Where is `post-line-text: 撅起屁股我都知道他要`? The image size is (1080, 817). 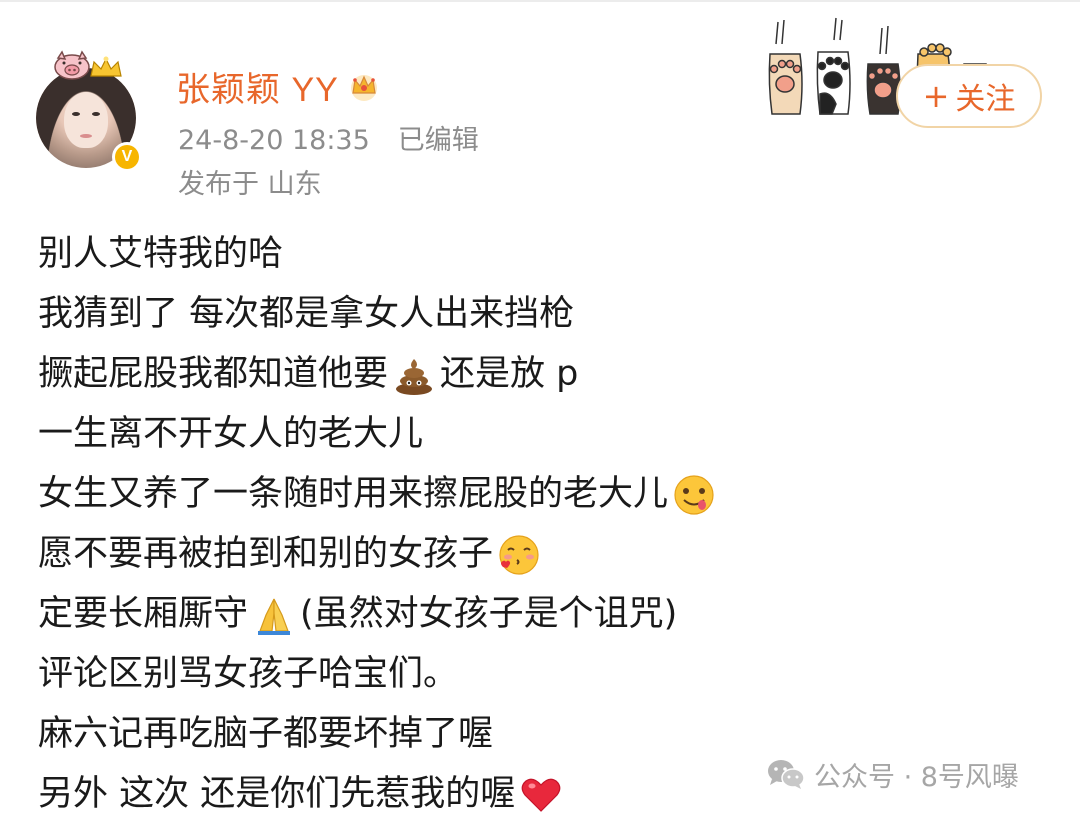
post-line-text: 撅起屁股我都知道他要 is located at coordinates (213, 374).